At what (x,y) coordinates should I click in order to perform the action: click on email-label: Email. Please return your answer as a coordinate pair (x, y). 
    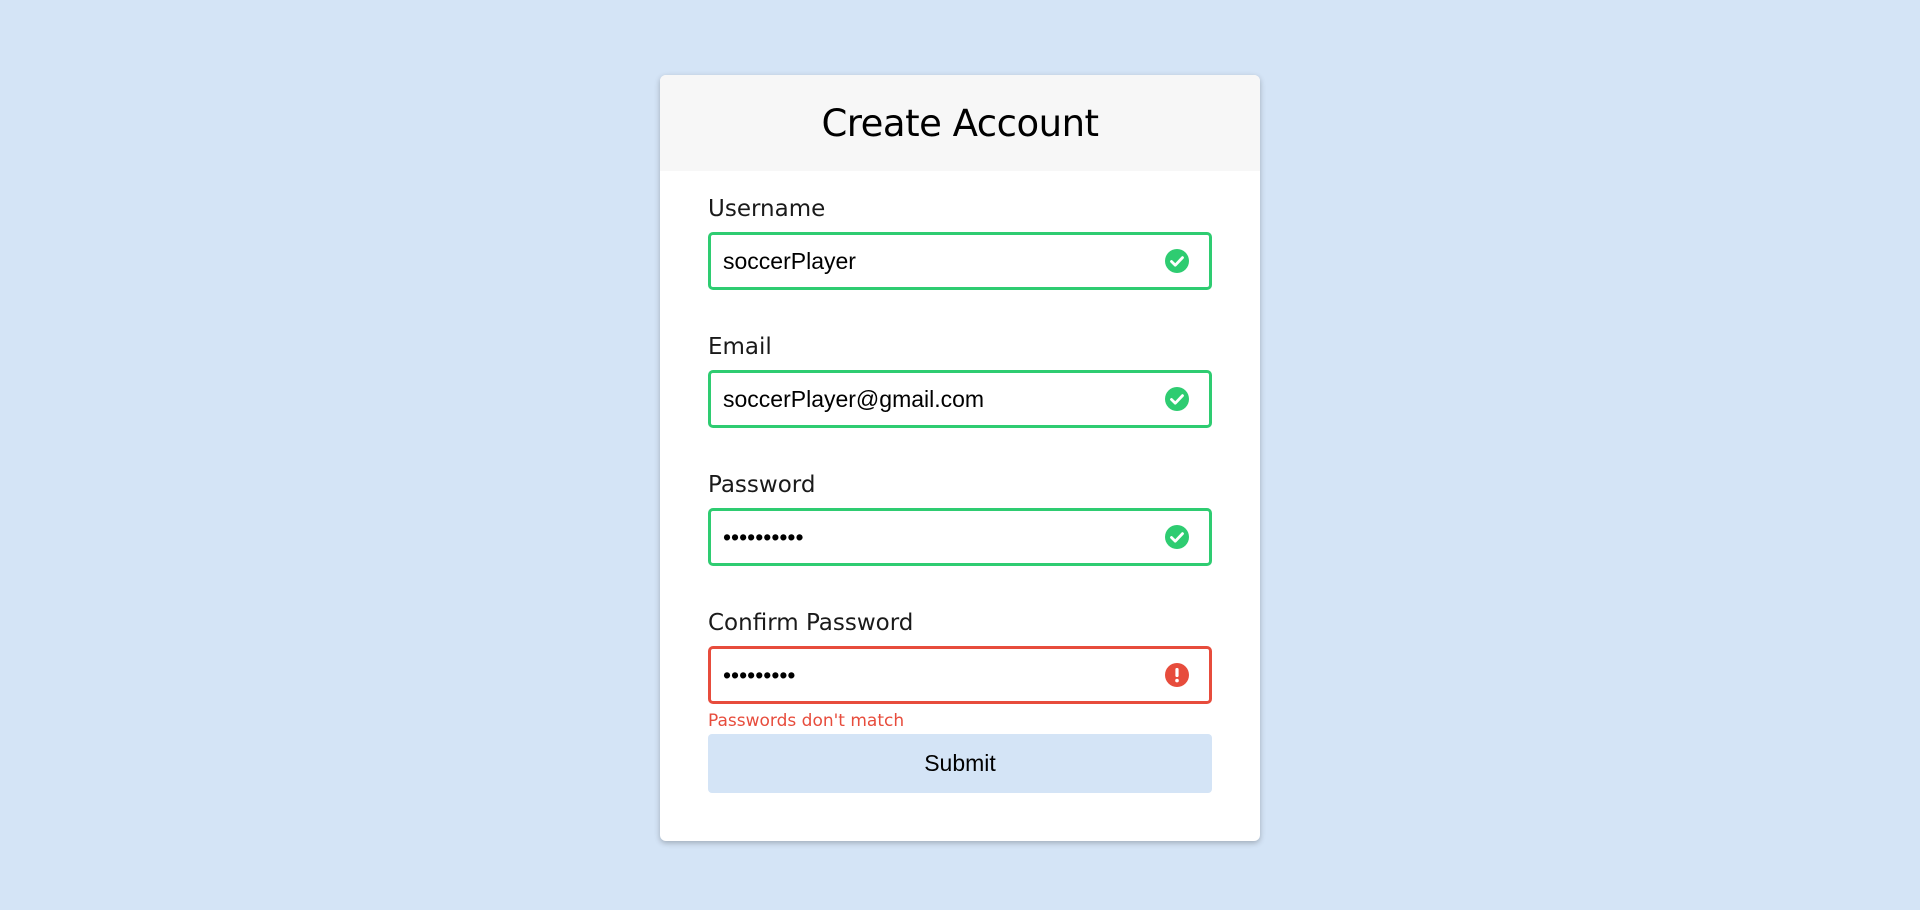
    Looking at the image, I should click on (740, 347).